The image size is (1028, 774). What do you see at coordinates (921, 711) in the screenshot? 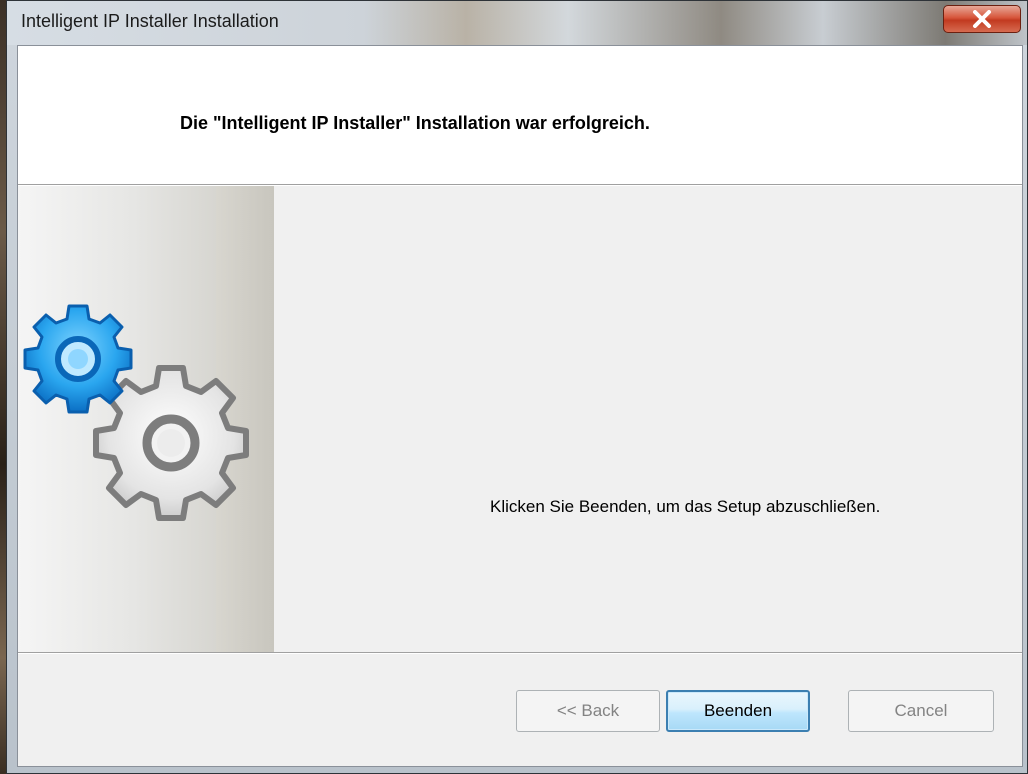
I see `cancel-button: Cancel` at bounding box center [921, 711].